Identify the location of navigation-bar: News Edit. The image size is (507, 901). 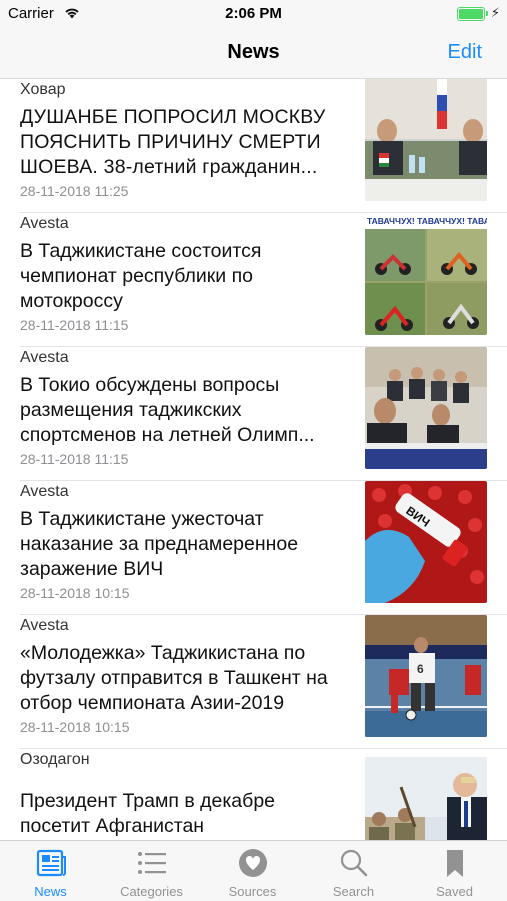
(253, 53).